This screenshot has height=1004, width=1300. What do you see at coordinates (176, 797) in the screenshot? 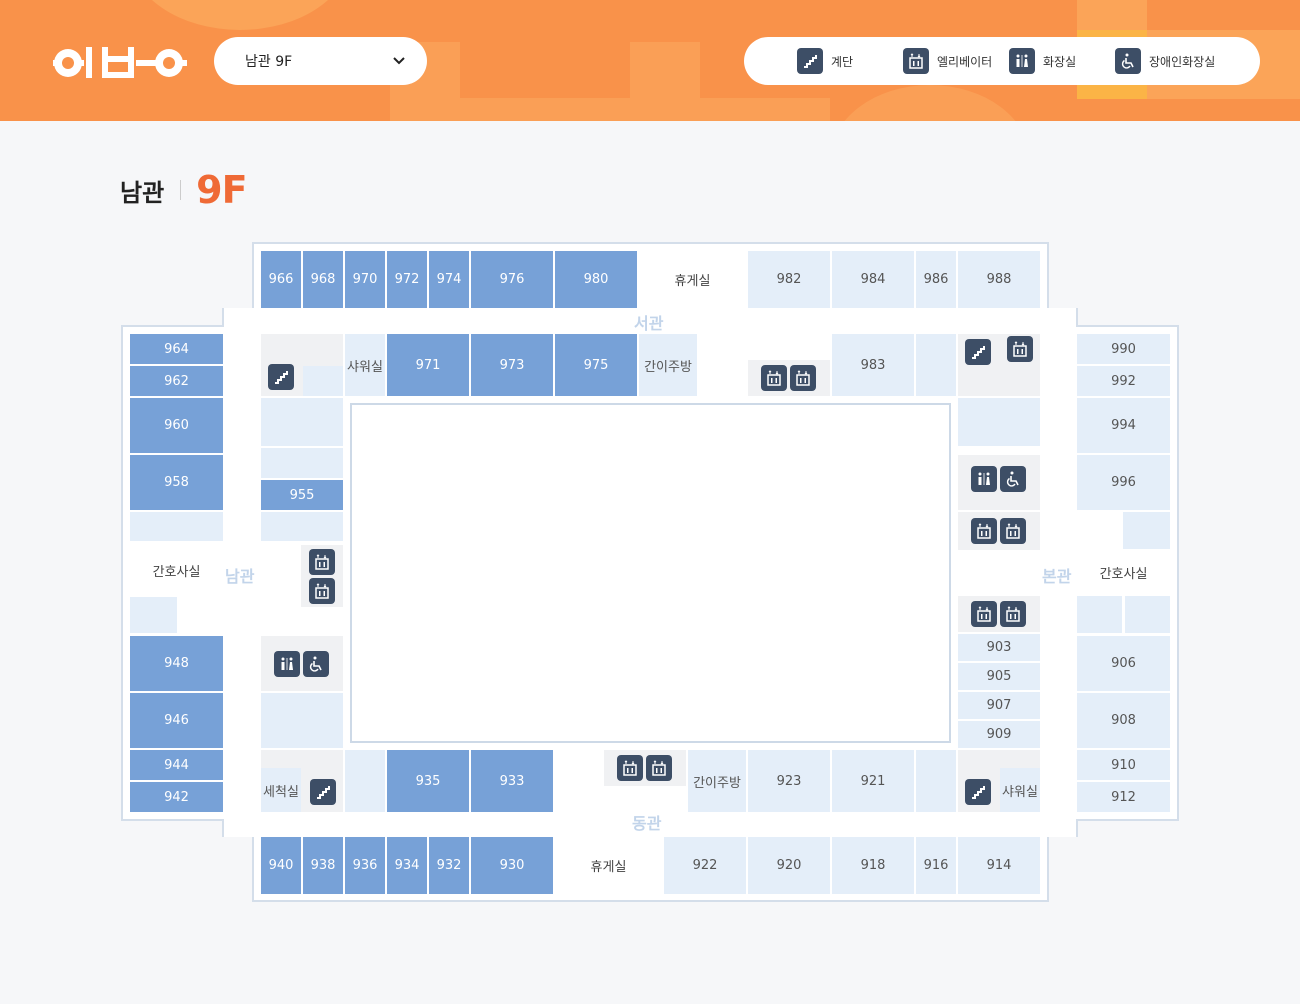
I see `room-942: 942` at bounding box center [176, 797].